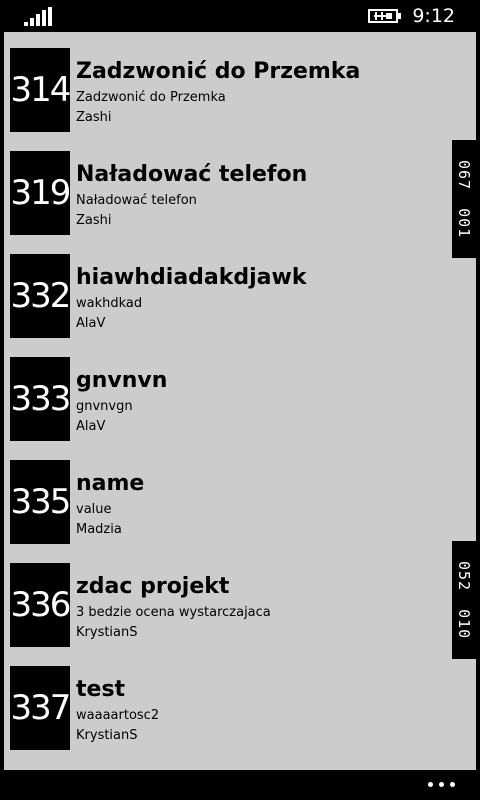 The height and width of the screenshot is (800, 480). Describe the element at coordinates (384, 16) in the screenshot. I see `battery-charging-icon` at that location.